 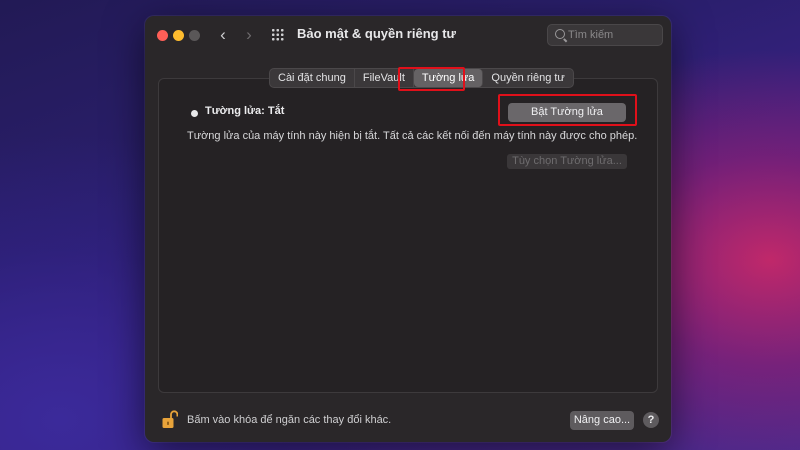 What do you see at coordinates (277, 34) in the screenshot?
I see `show-all-grid-icon` at bounding box center [277, 34].